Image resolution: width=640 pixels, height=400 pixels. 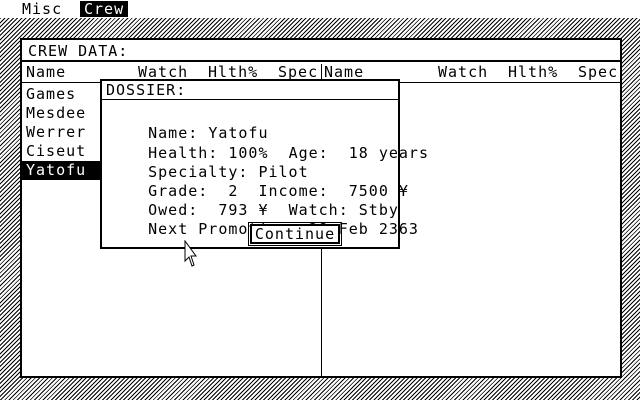 I want to click on col-header-spec-right: Spec, so click(x=598, y=72).